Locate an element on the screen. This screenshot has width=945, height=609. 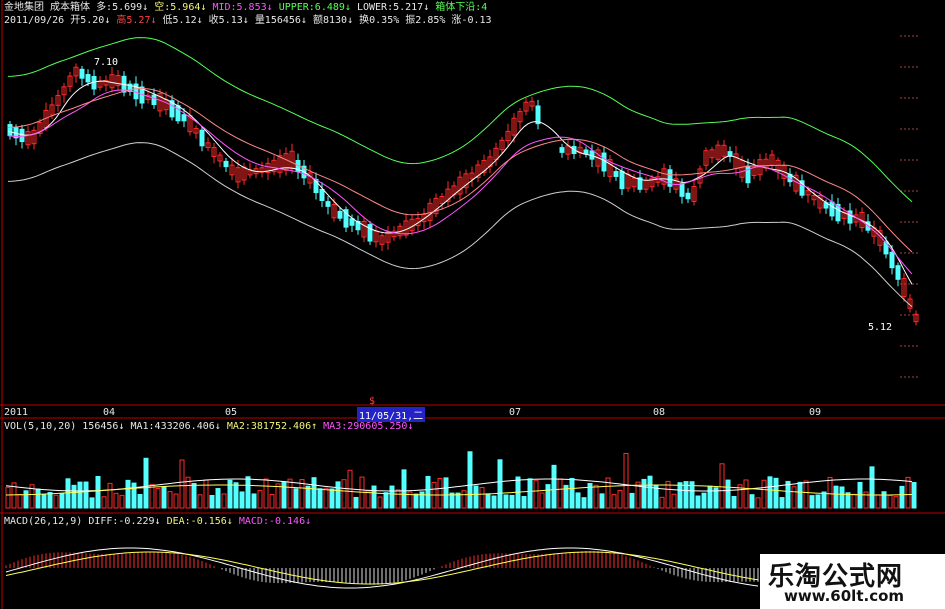
high-price-label: 7.10 is located at coordinates (106, 62).